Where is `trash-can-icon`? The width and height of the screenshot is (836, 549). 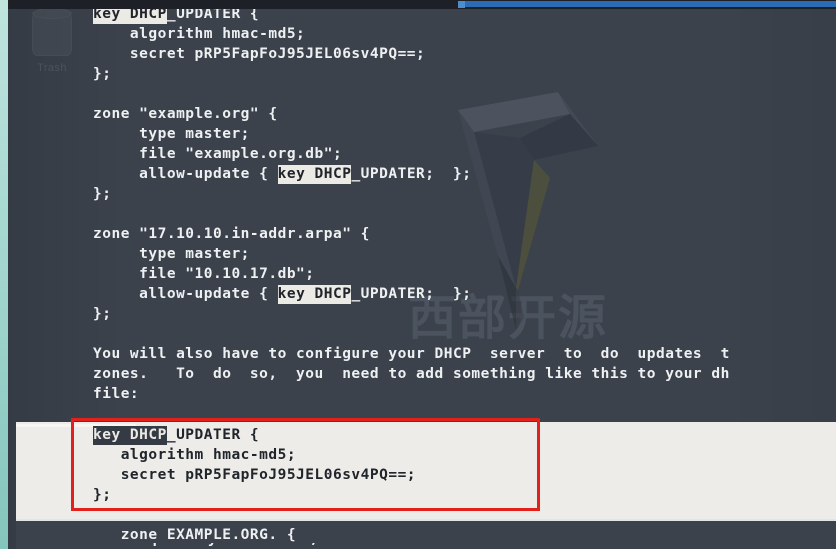 trash-can-icon is located at coordinates (51, 32).